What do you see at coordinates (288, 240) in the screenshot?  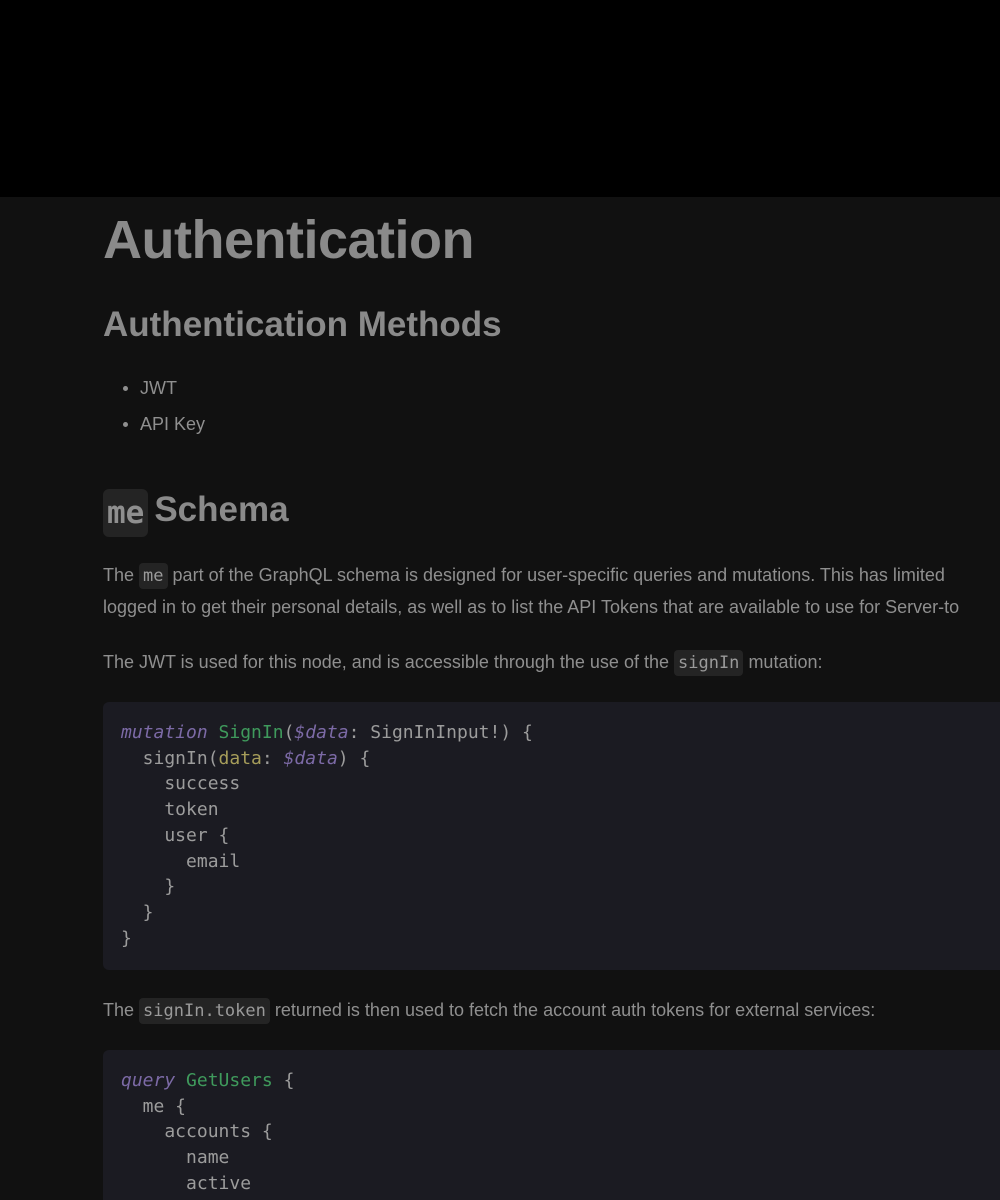 I see `page-title: Authentication` at bounding box center [288, 240].